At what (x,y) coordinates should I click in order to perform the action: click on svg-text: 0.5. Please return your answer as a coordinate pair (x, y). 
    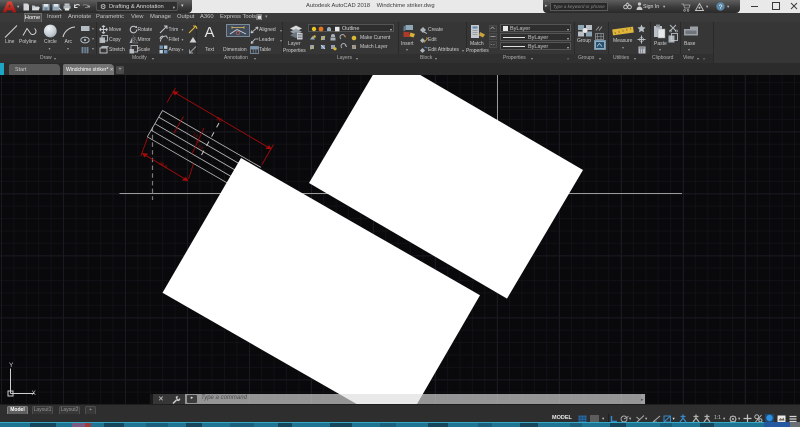
    Looking at the image, I should click on (201, 147).